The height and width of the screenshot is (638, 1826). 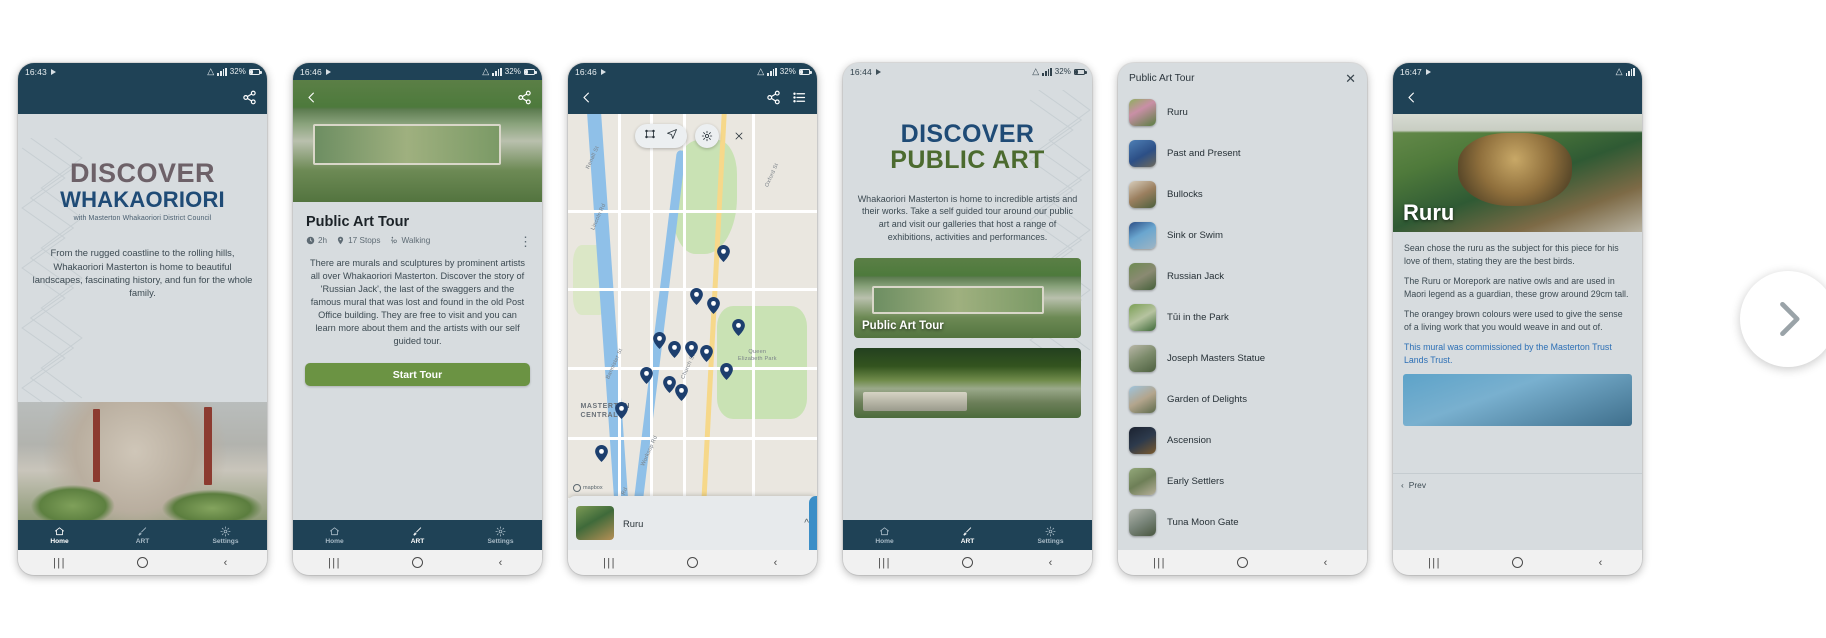 I want to click on list-item: Ascension, so click(x=1242, y=440).